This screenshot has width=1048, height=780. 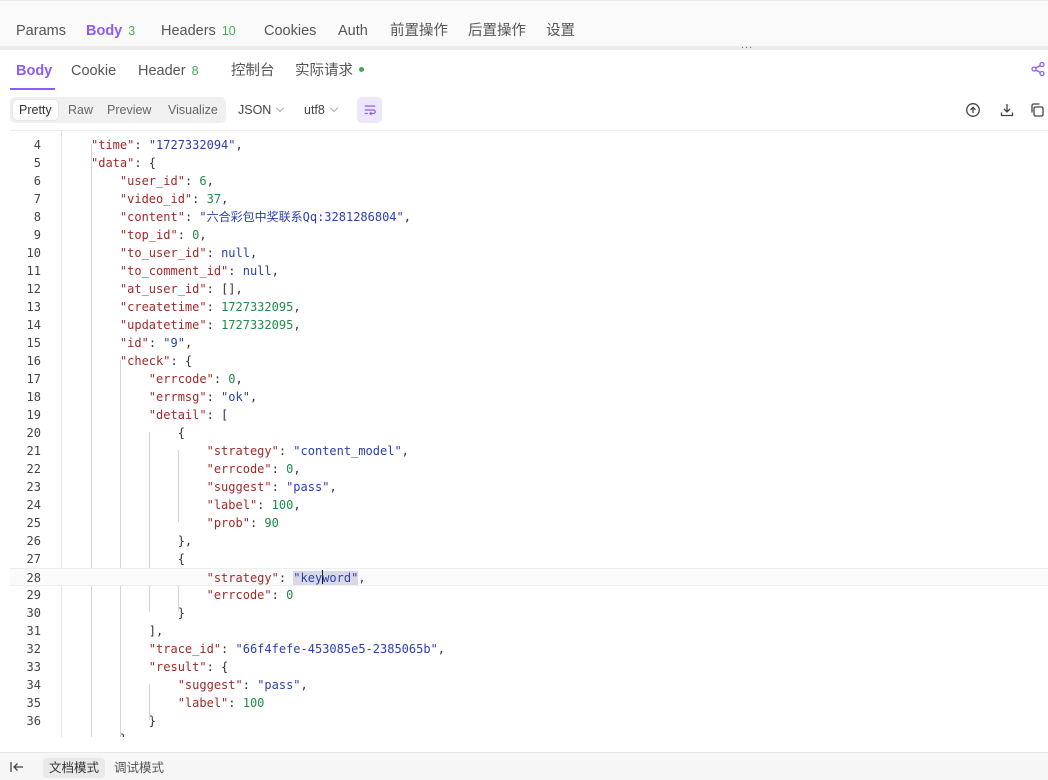 I want to click on tab-label: Params, so click(x=41, y=31).